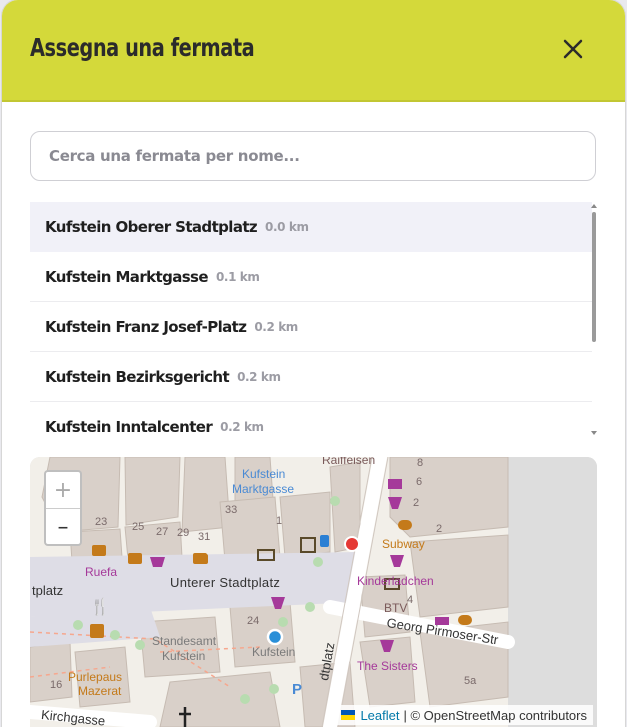 The height and width of the screenshot is (727, 627). Describe the element at coordinates (410, 600) in the screenshot. I see `house-number: 4` at that location.